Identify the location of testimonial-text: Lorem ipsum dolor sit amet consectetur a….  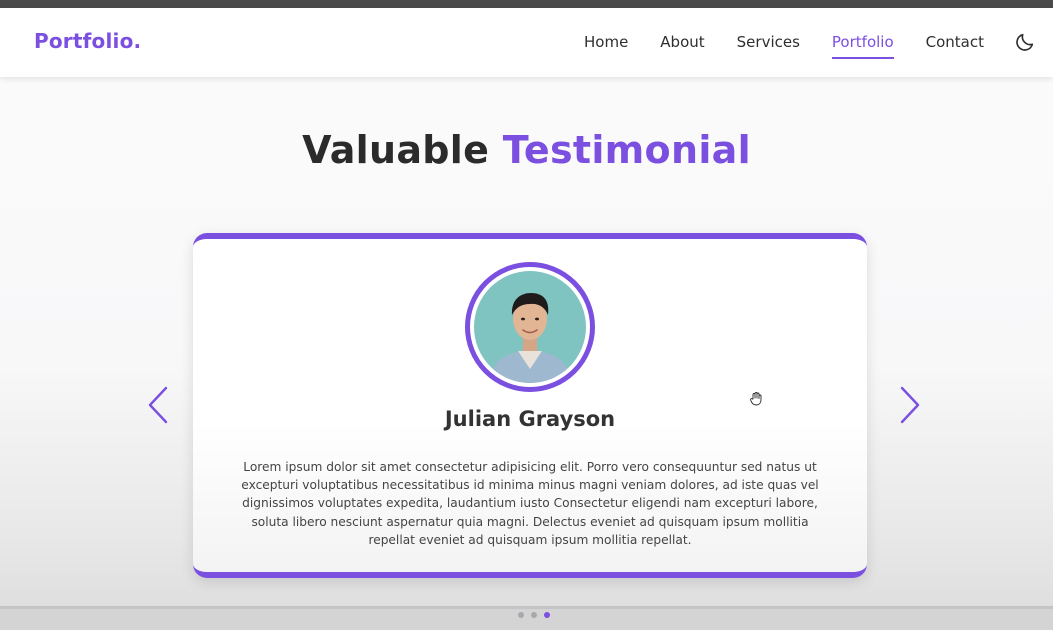
(530, 503).